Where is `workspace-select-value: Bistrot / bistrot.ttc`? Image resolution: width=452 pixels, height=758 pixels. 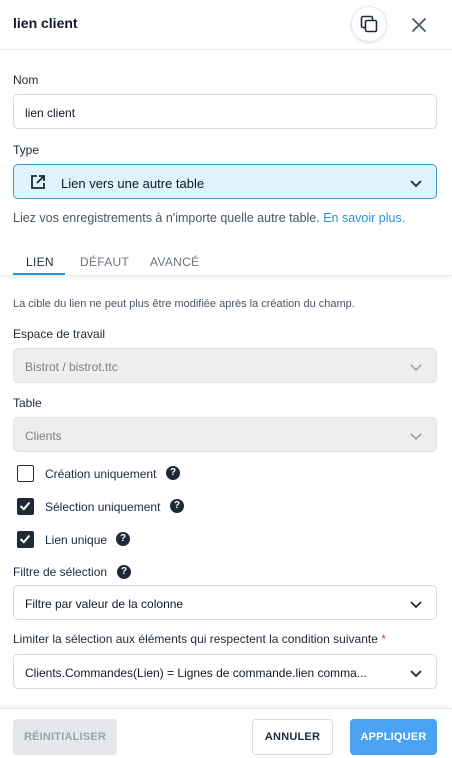 workspace-select-value: Bistrot / bistrot.ttc is located at coordinates (71, 367).